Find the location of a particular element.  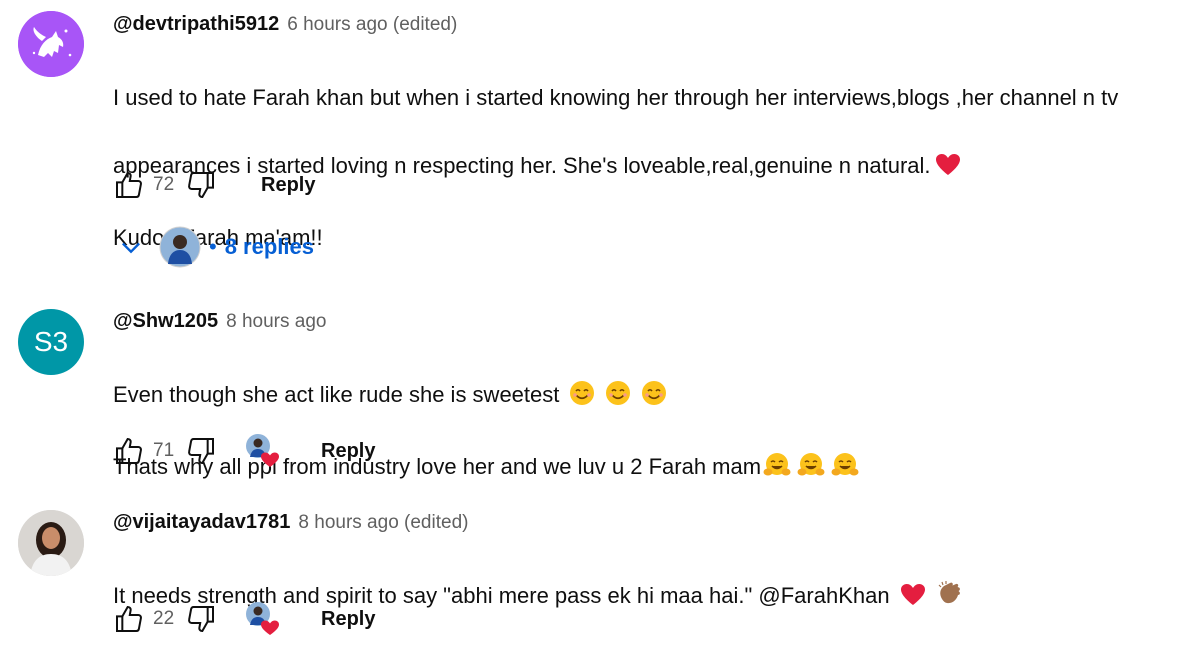

avatar: S3 is located at coordinates (51, 342).